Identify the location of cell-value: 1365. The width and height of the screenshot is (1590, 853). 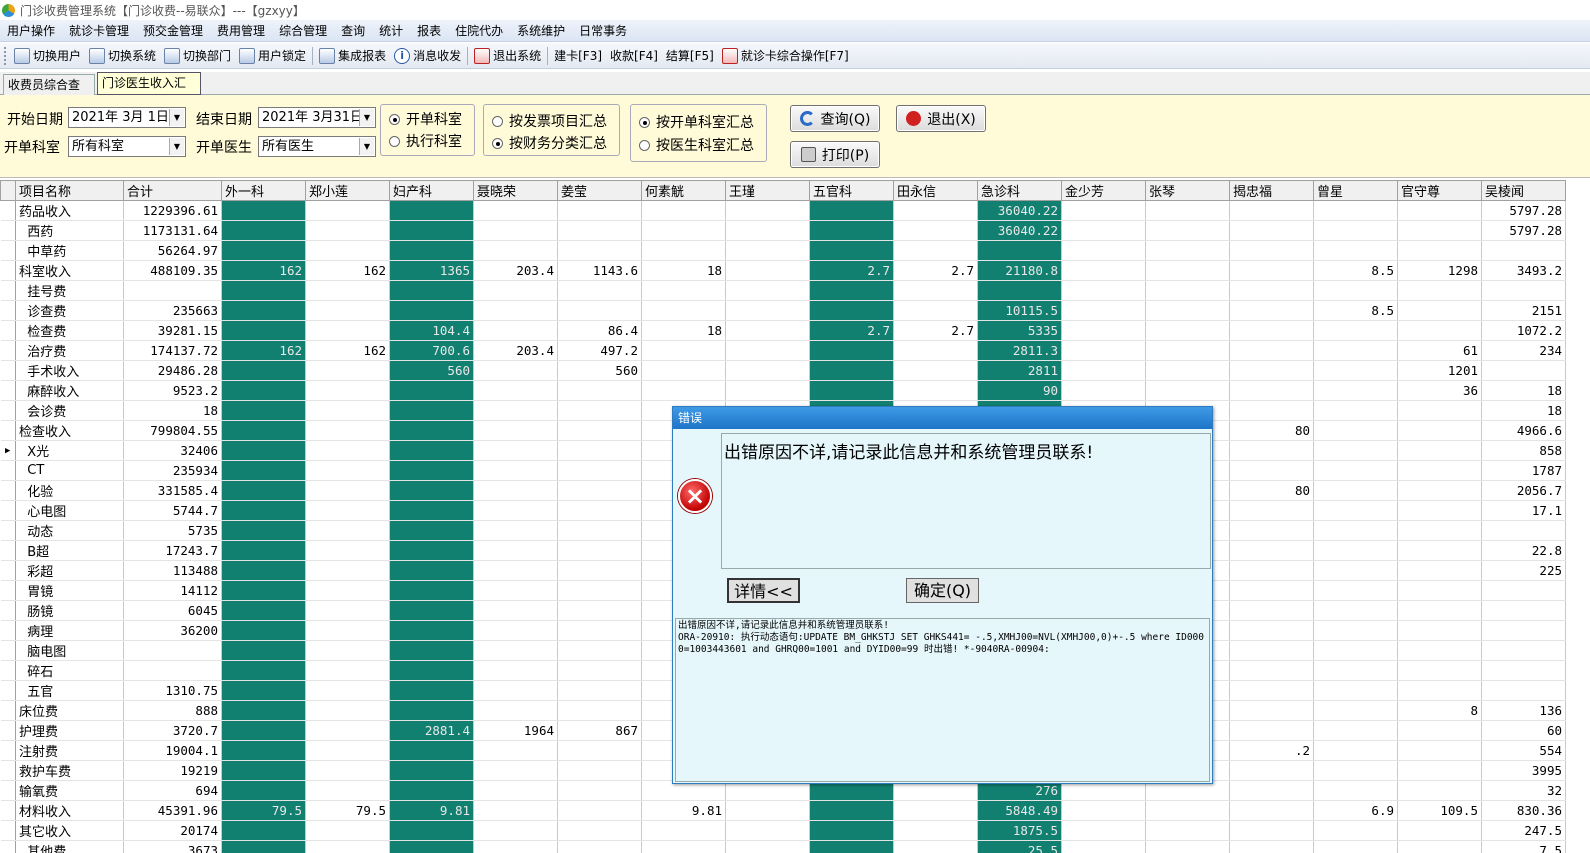
(431, 270).